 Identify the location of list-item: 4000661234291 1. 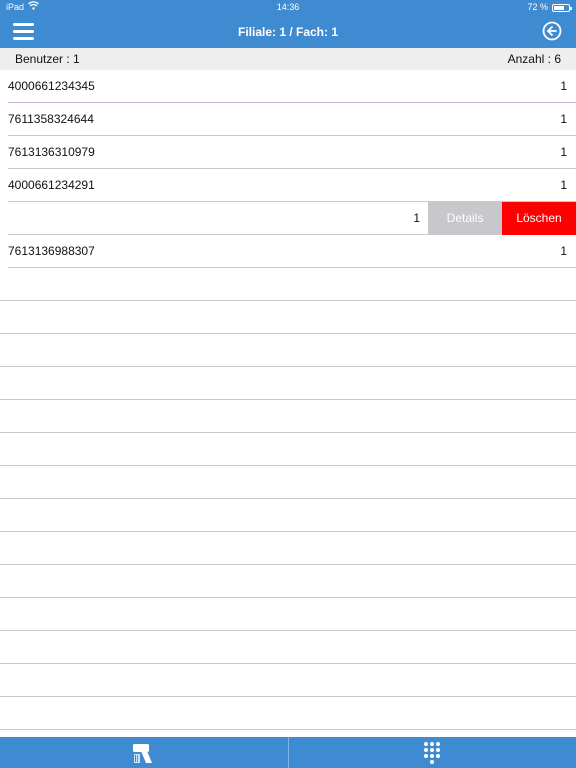
(292, 185).